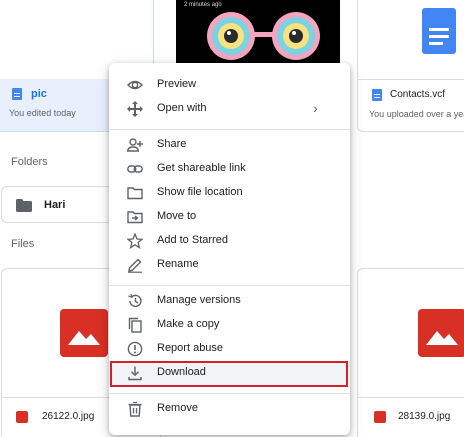 The width and height of the screenshot is (464, 437). Describe the element at coordinates (424, 416) in the screenshot. I see `file-name: 28139.0.jpg` at that location.